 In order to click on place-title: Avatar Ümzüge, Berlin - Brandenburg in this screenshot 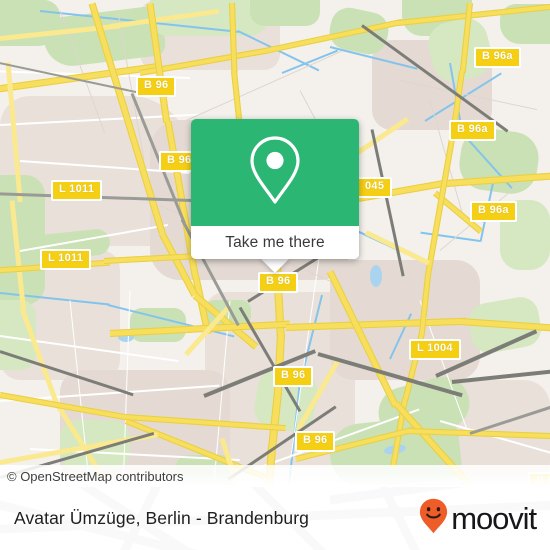, I will do `click(161, 518)`.